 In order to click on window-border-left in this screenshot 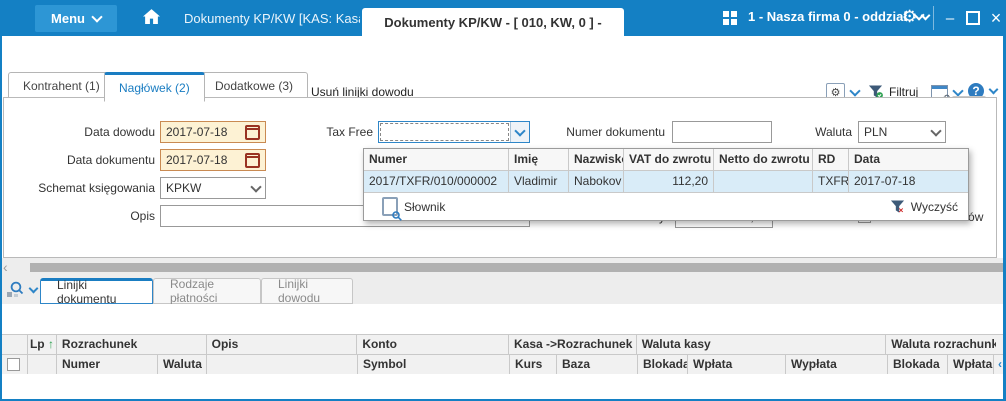, I will do `click(1, 218)`.